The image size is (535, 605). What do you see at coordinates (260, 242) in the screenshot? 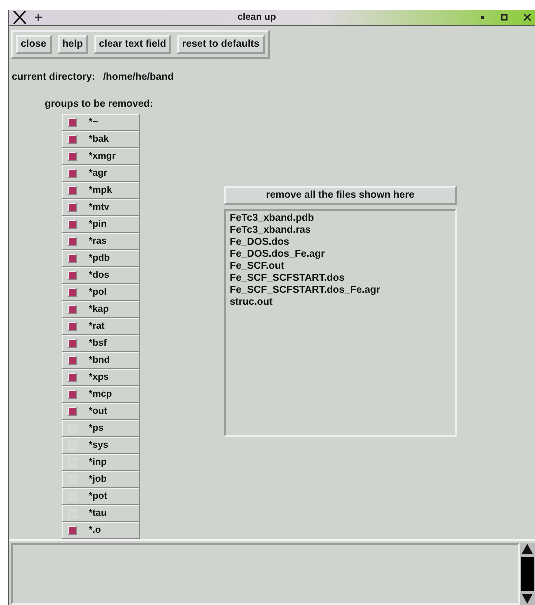
I see `file-item: Fe_DOS.dos` at bounding box center [260, 242].